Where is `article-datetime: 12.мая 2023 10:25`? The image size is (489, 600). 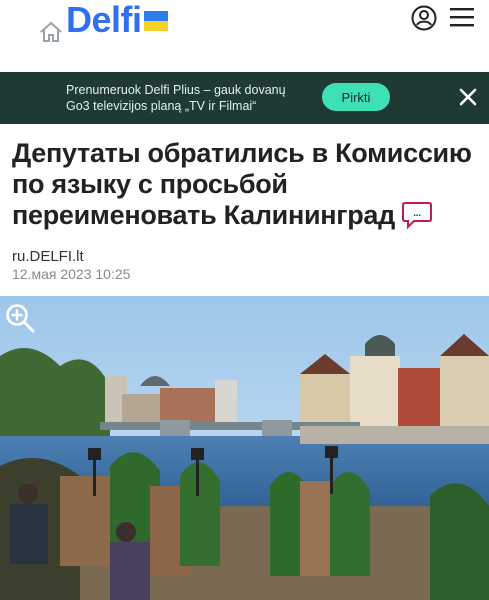 article-datetime: 12.мая 2023 10:25 is located at coordinates (71, 274).